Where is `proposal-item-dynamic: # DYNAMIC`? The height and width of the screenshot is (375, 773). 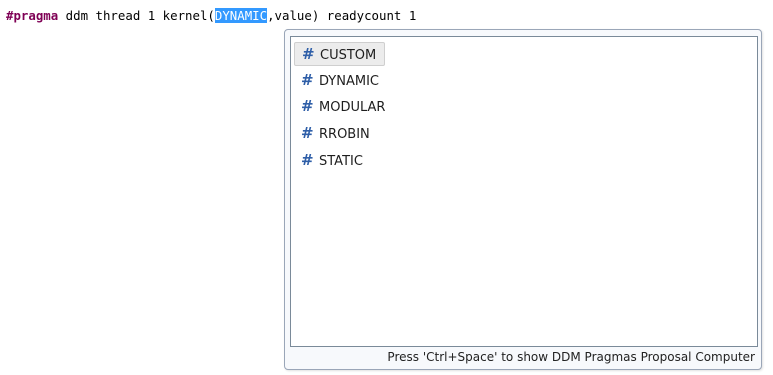
proposal-item-dynamic: # DYNAMIC is located at coordinates (340, 80).